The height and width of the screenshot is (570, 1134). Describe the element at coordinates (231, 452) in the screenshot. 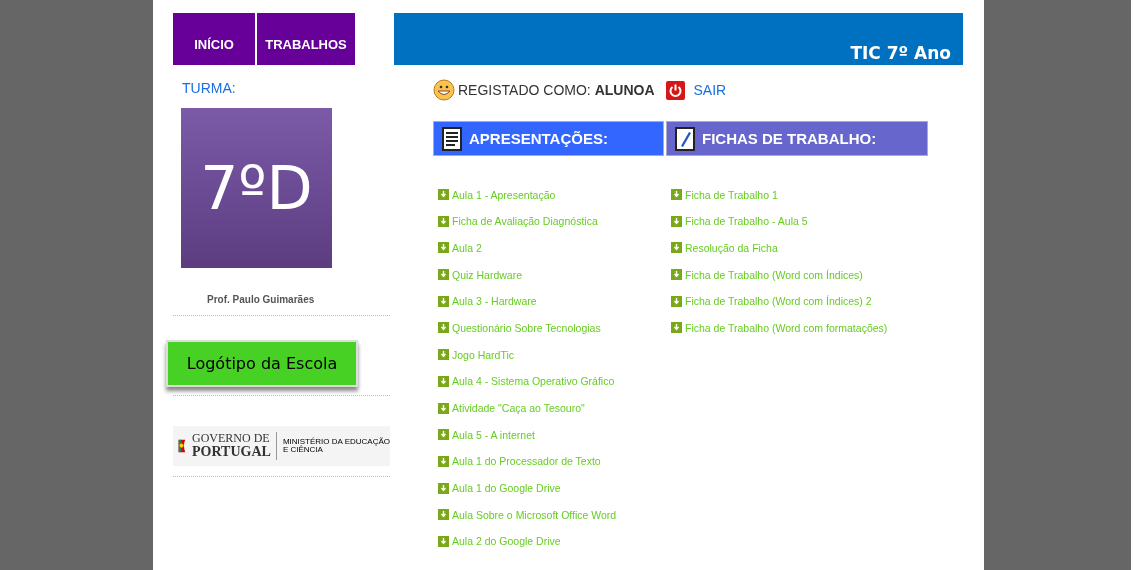

I see `government-text: PORTUGAL` at that location.